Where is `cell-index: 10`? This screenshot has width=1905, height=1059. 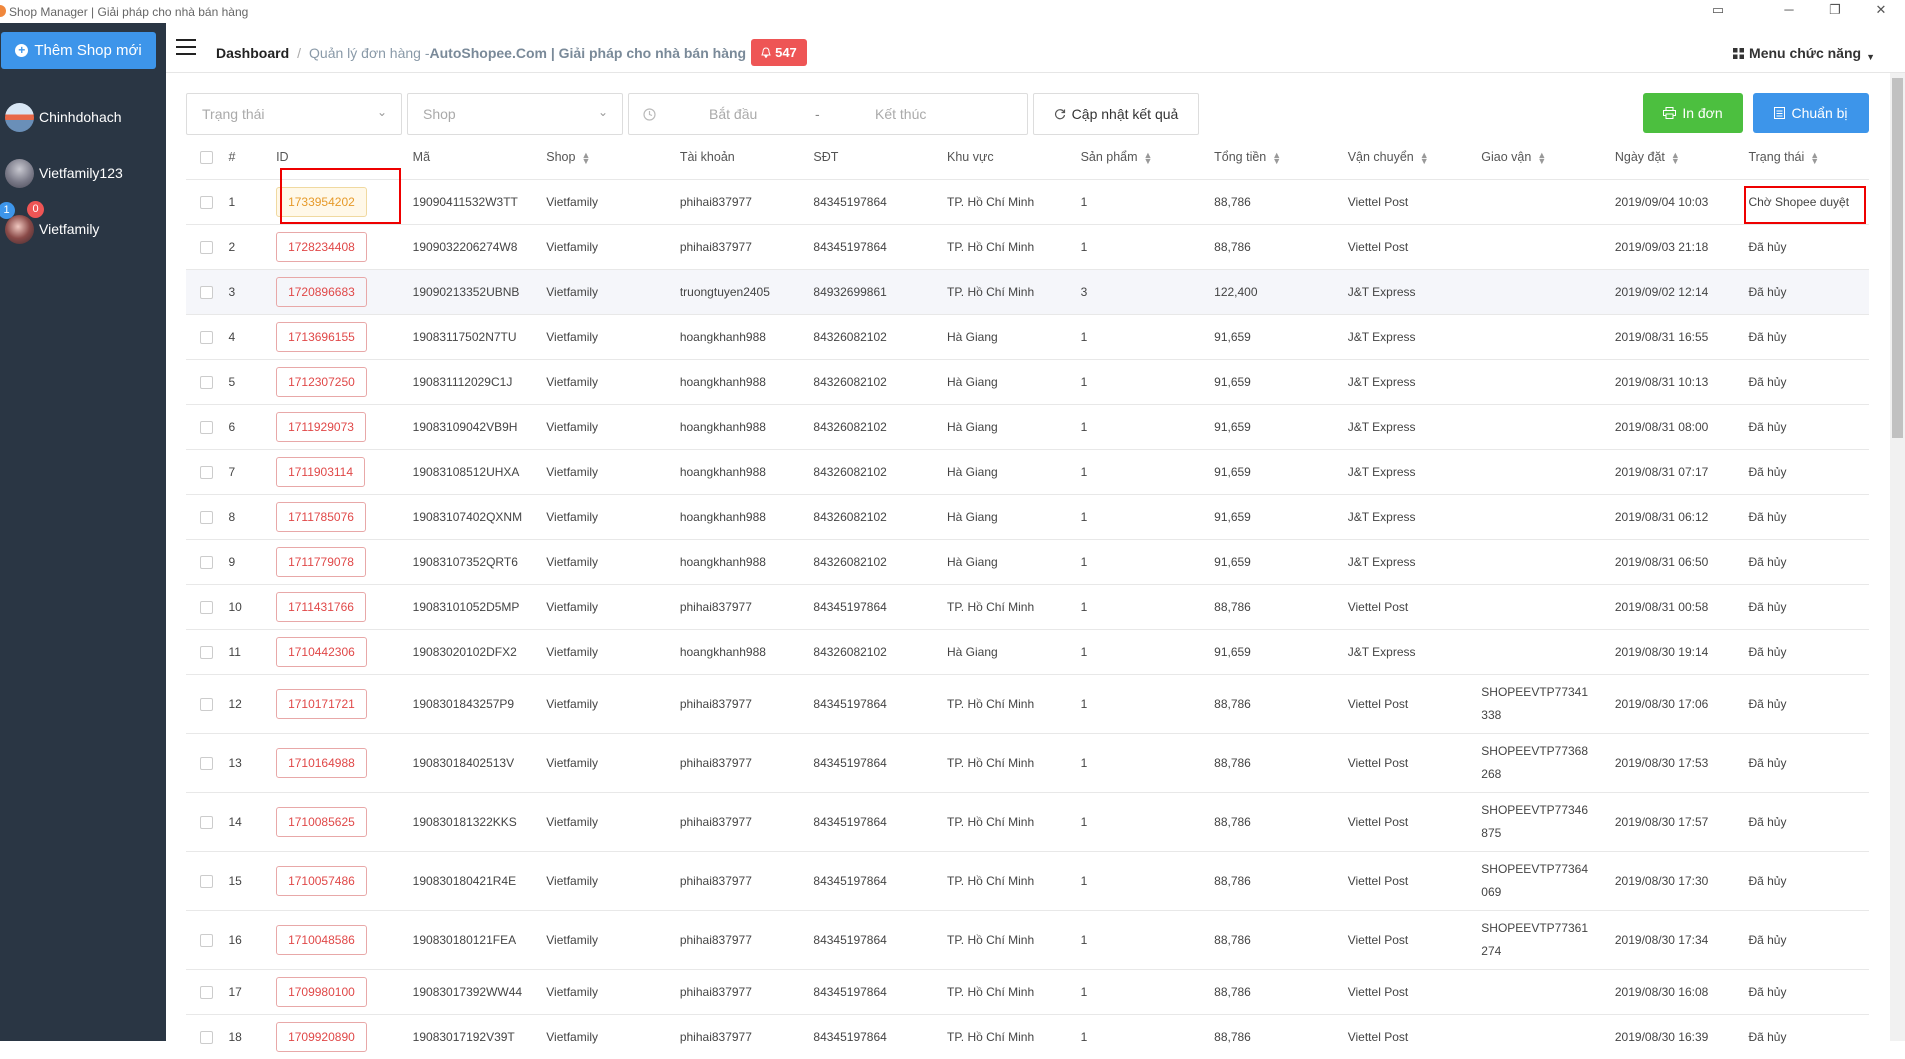 cell-index: 10 is located at coordinates (235, 606).